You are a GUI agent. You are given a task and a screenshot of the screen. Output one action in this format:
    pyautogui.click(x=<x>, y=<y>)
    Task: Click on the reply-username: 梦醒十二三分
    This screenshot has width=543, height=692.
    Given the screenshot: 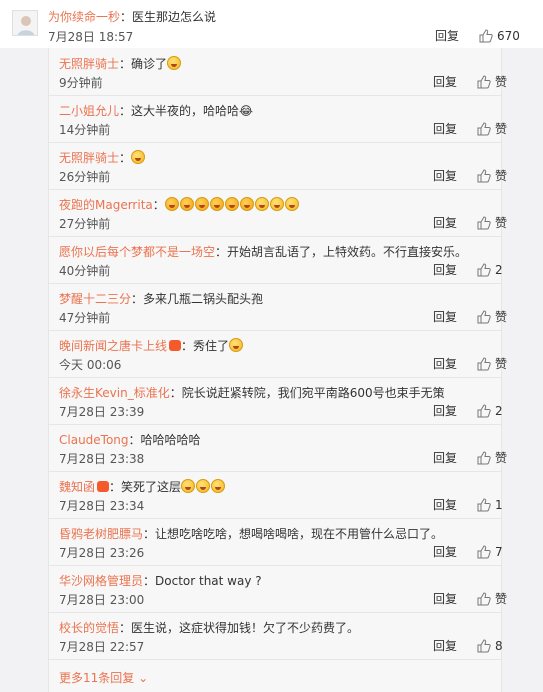 What is the action you would take?
    pyautogui.click(x=95, y=299)
    